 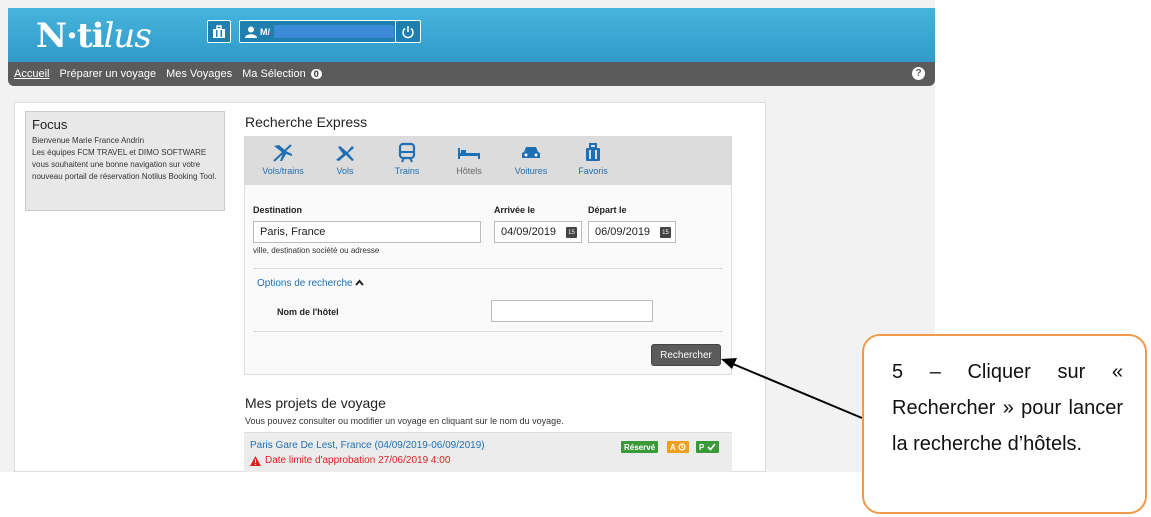 I want to click on plane-train-icon, so click(x=282, y=153).